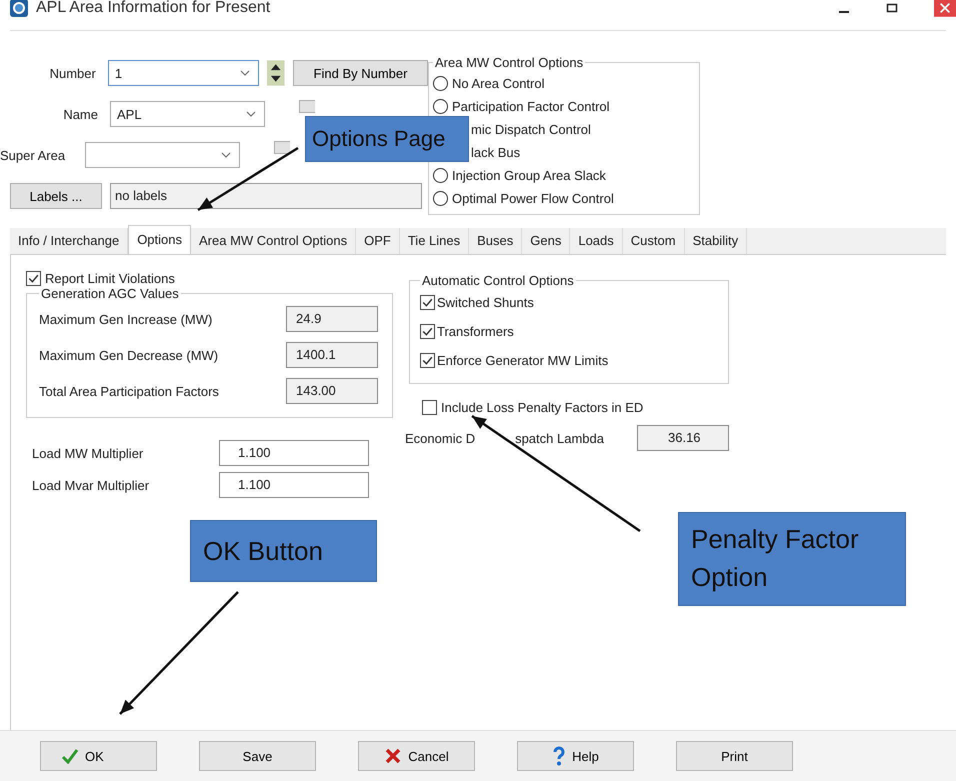  I want to click on value-field: 1400.1, so click(332, 355).